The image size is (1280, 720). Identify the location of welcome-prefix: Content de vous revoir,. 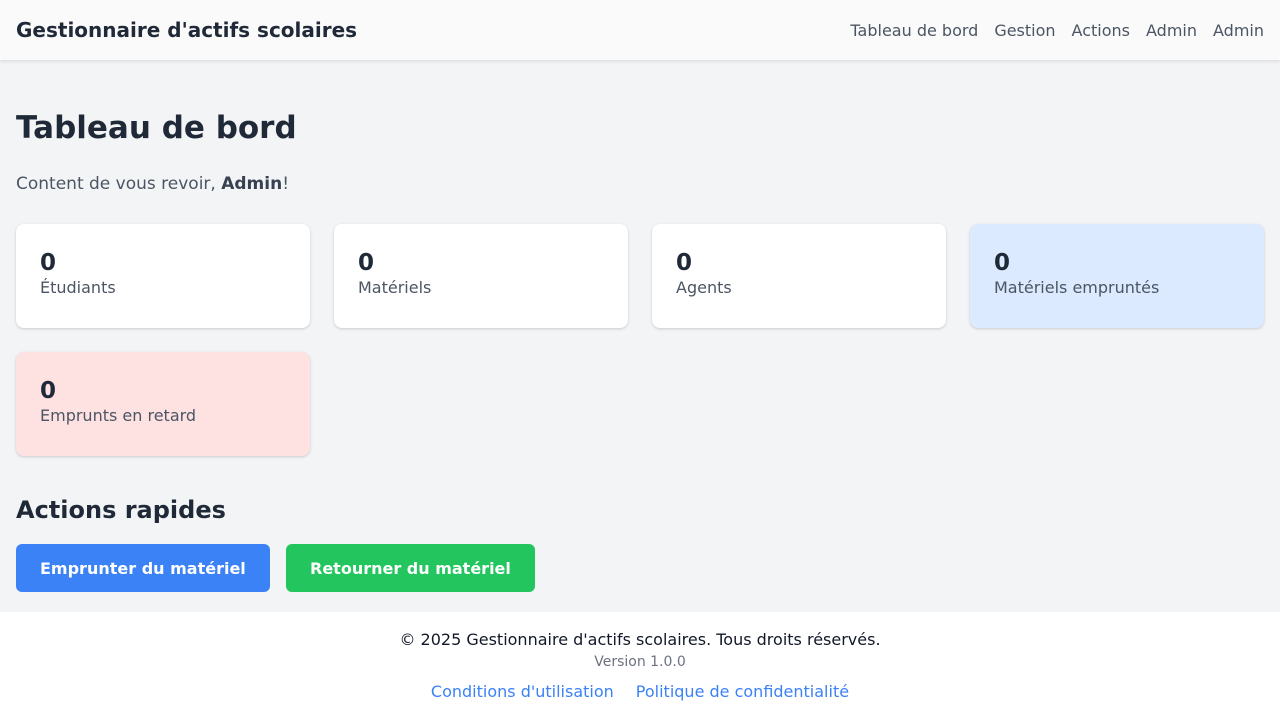
(119, 184).